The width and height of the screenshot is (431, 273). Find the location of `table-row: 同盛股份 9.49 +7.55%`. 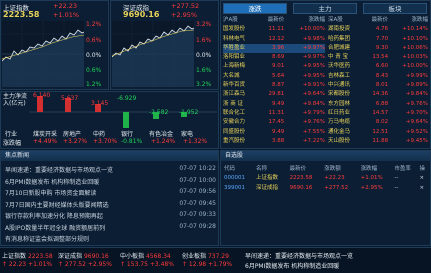

table-row: 同盛股份 9.49 +7.55% is located at coordinates (274, 132).